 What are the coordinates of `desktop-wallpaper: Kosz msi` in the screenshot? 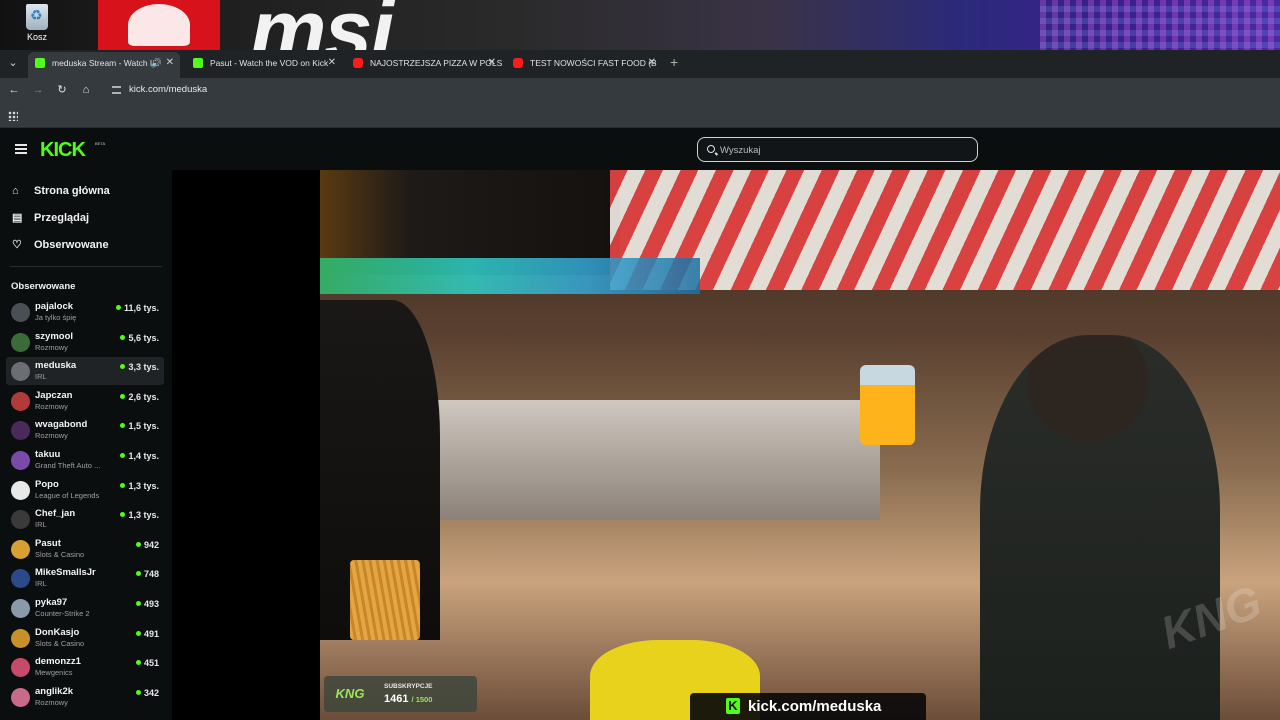 It's located at (640, 25).